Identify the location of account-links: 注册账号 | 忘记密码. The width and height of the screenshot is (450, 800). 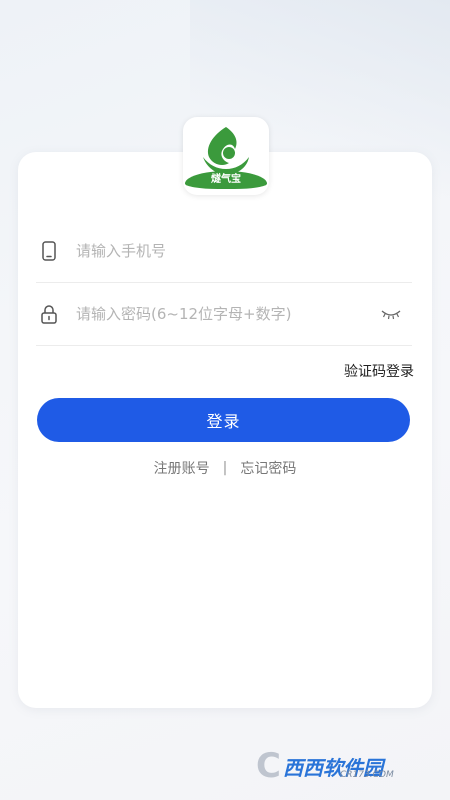
(225, 468).